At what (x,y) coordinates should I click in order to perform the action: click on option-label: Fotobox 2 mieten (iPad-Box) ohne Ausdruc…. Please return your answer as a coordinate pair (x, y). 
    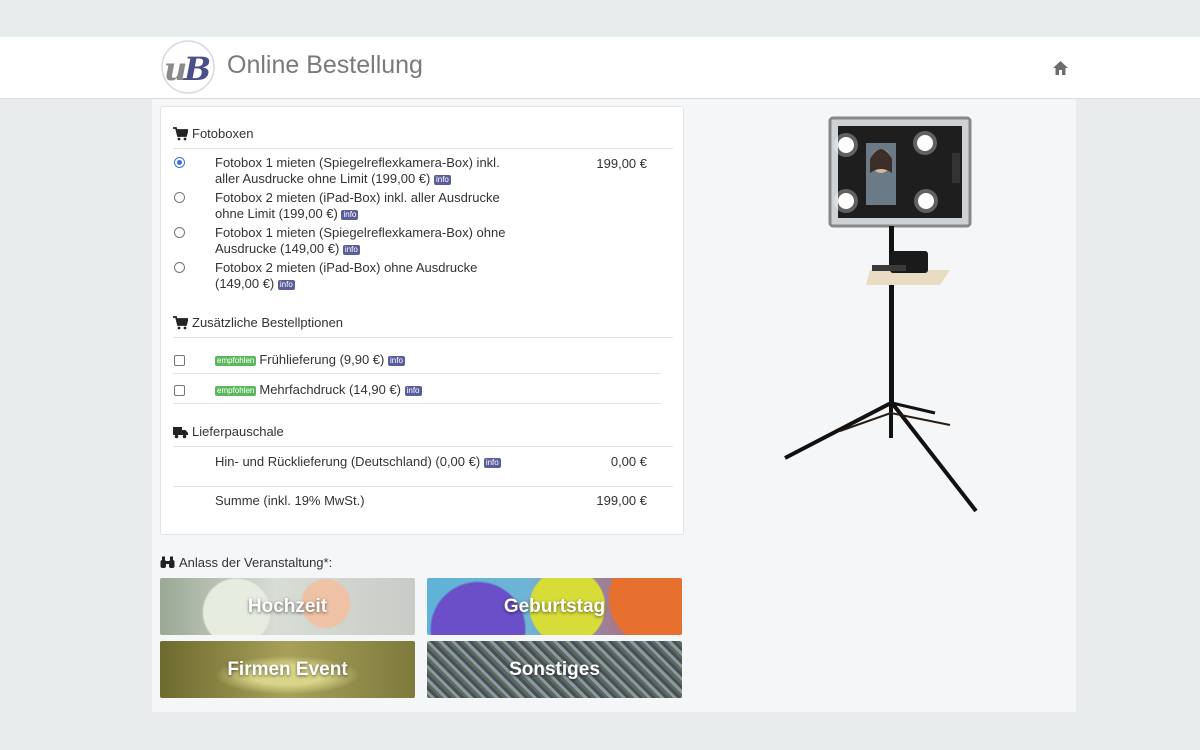
    Looking at the image, I should click on (370, 276).